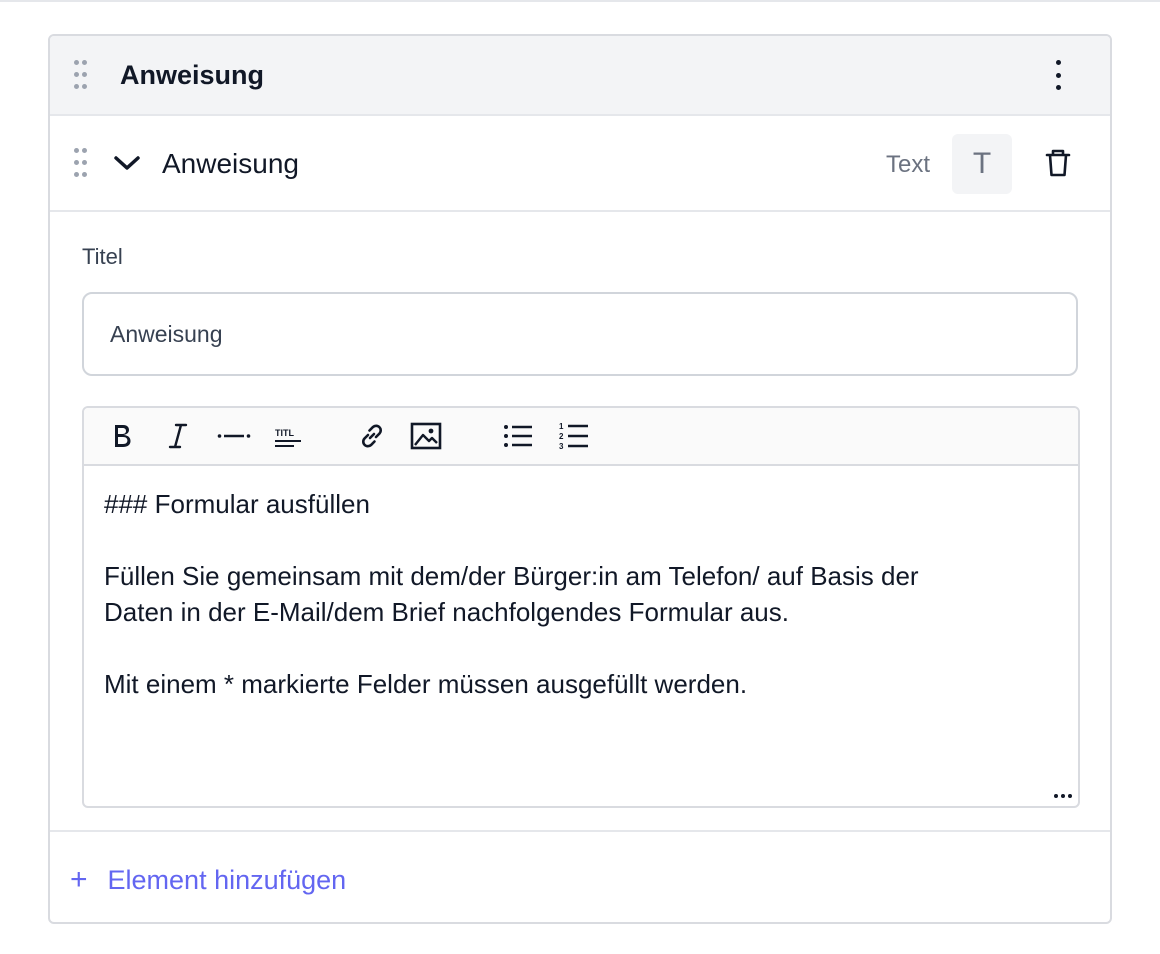  What do you see at coordinates (102, 256) in the screenshot?
I see `title-field-label: Titel` at bounding box center [102, 256].